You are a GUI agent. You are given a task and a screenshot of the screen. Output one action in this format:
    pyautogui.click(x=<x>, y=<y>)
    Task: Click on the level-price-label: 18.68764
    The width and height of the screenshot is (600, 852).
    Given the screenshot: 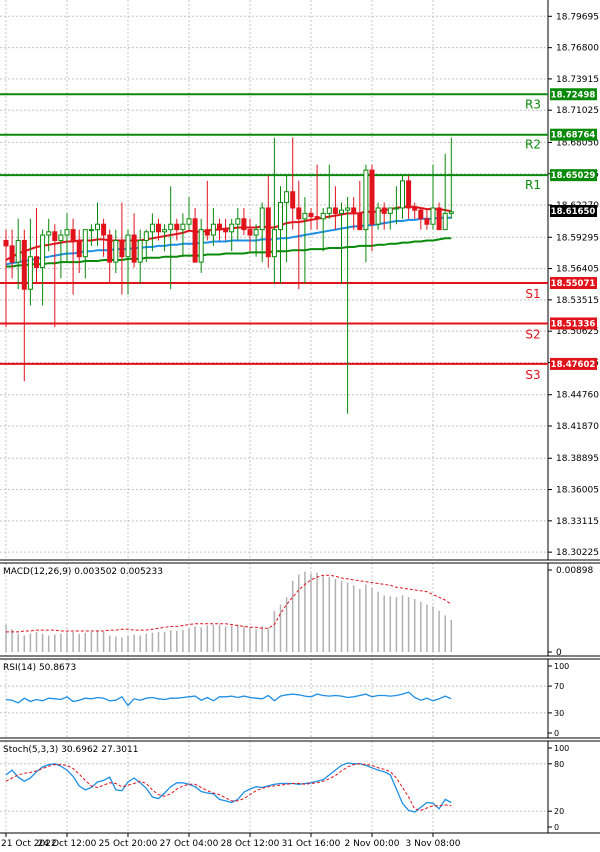 What is the action you would take?
    pyautogui.click(x=573, y=136)
    